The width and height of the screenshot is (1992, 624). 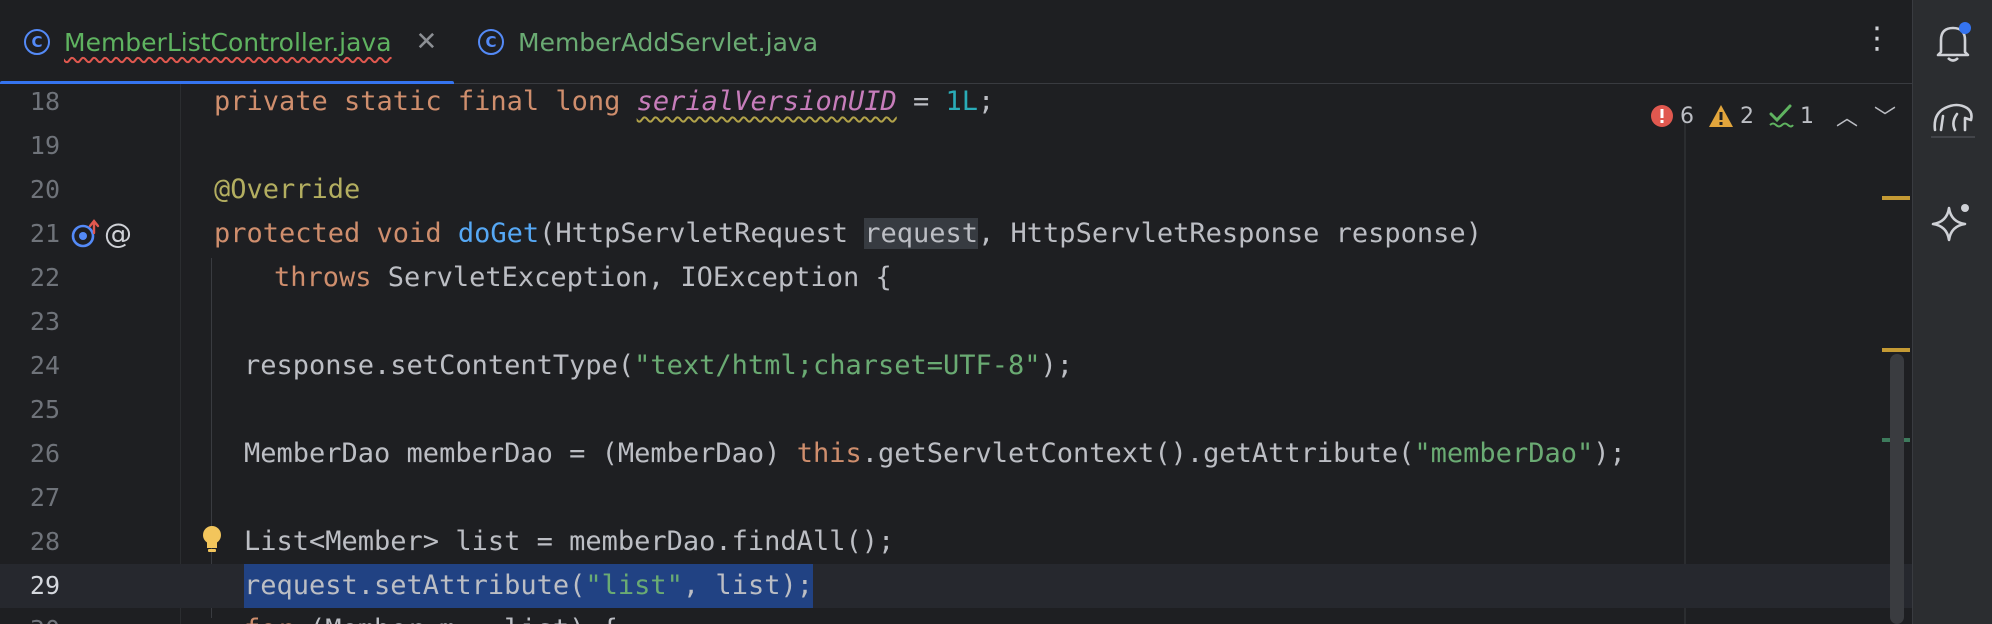 I want to click on line-number: 24, so click(x=44, y=365).